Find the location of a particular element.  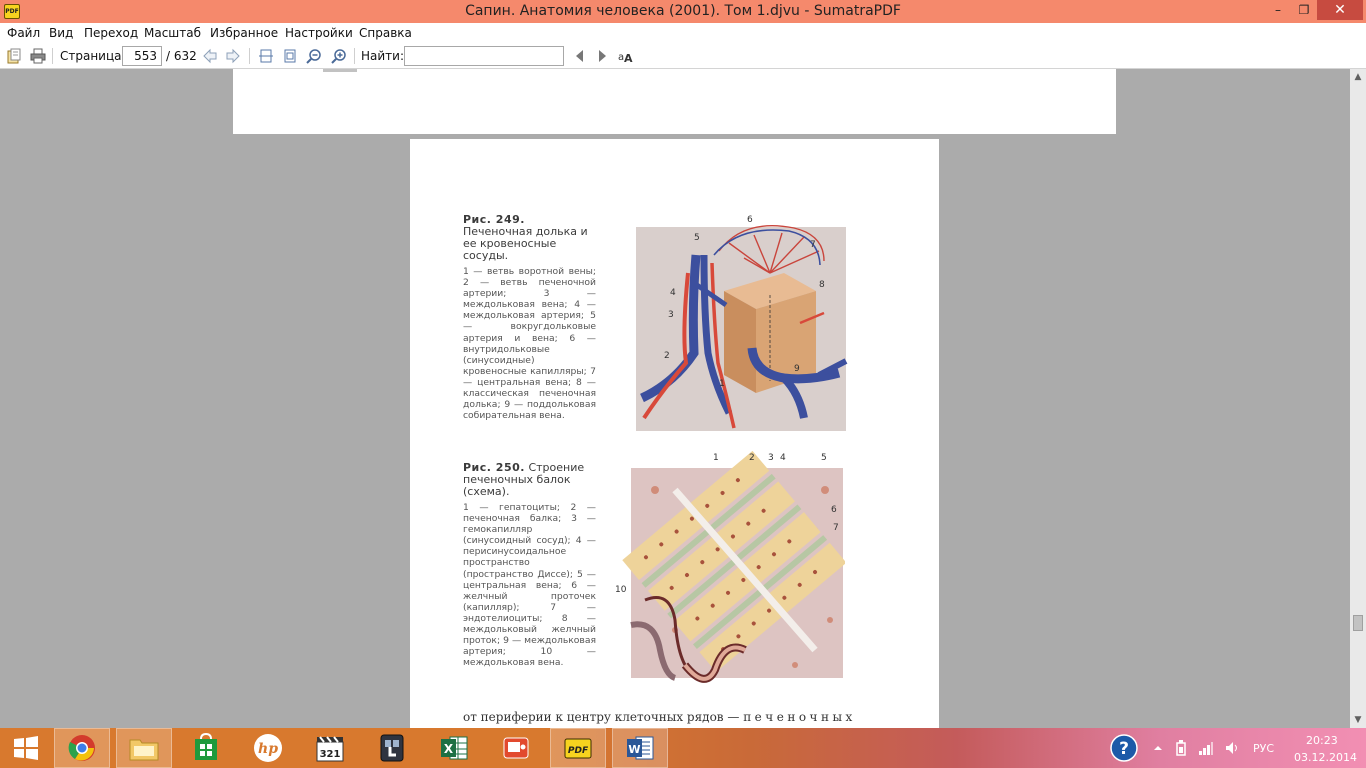

fit-width-icon is located at coordinates (266, 56).